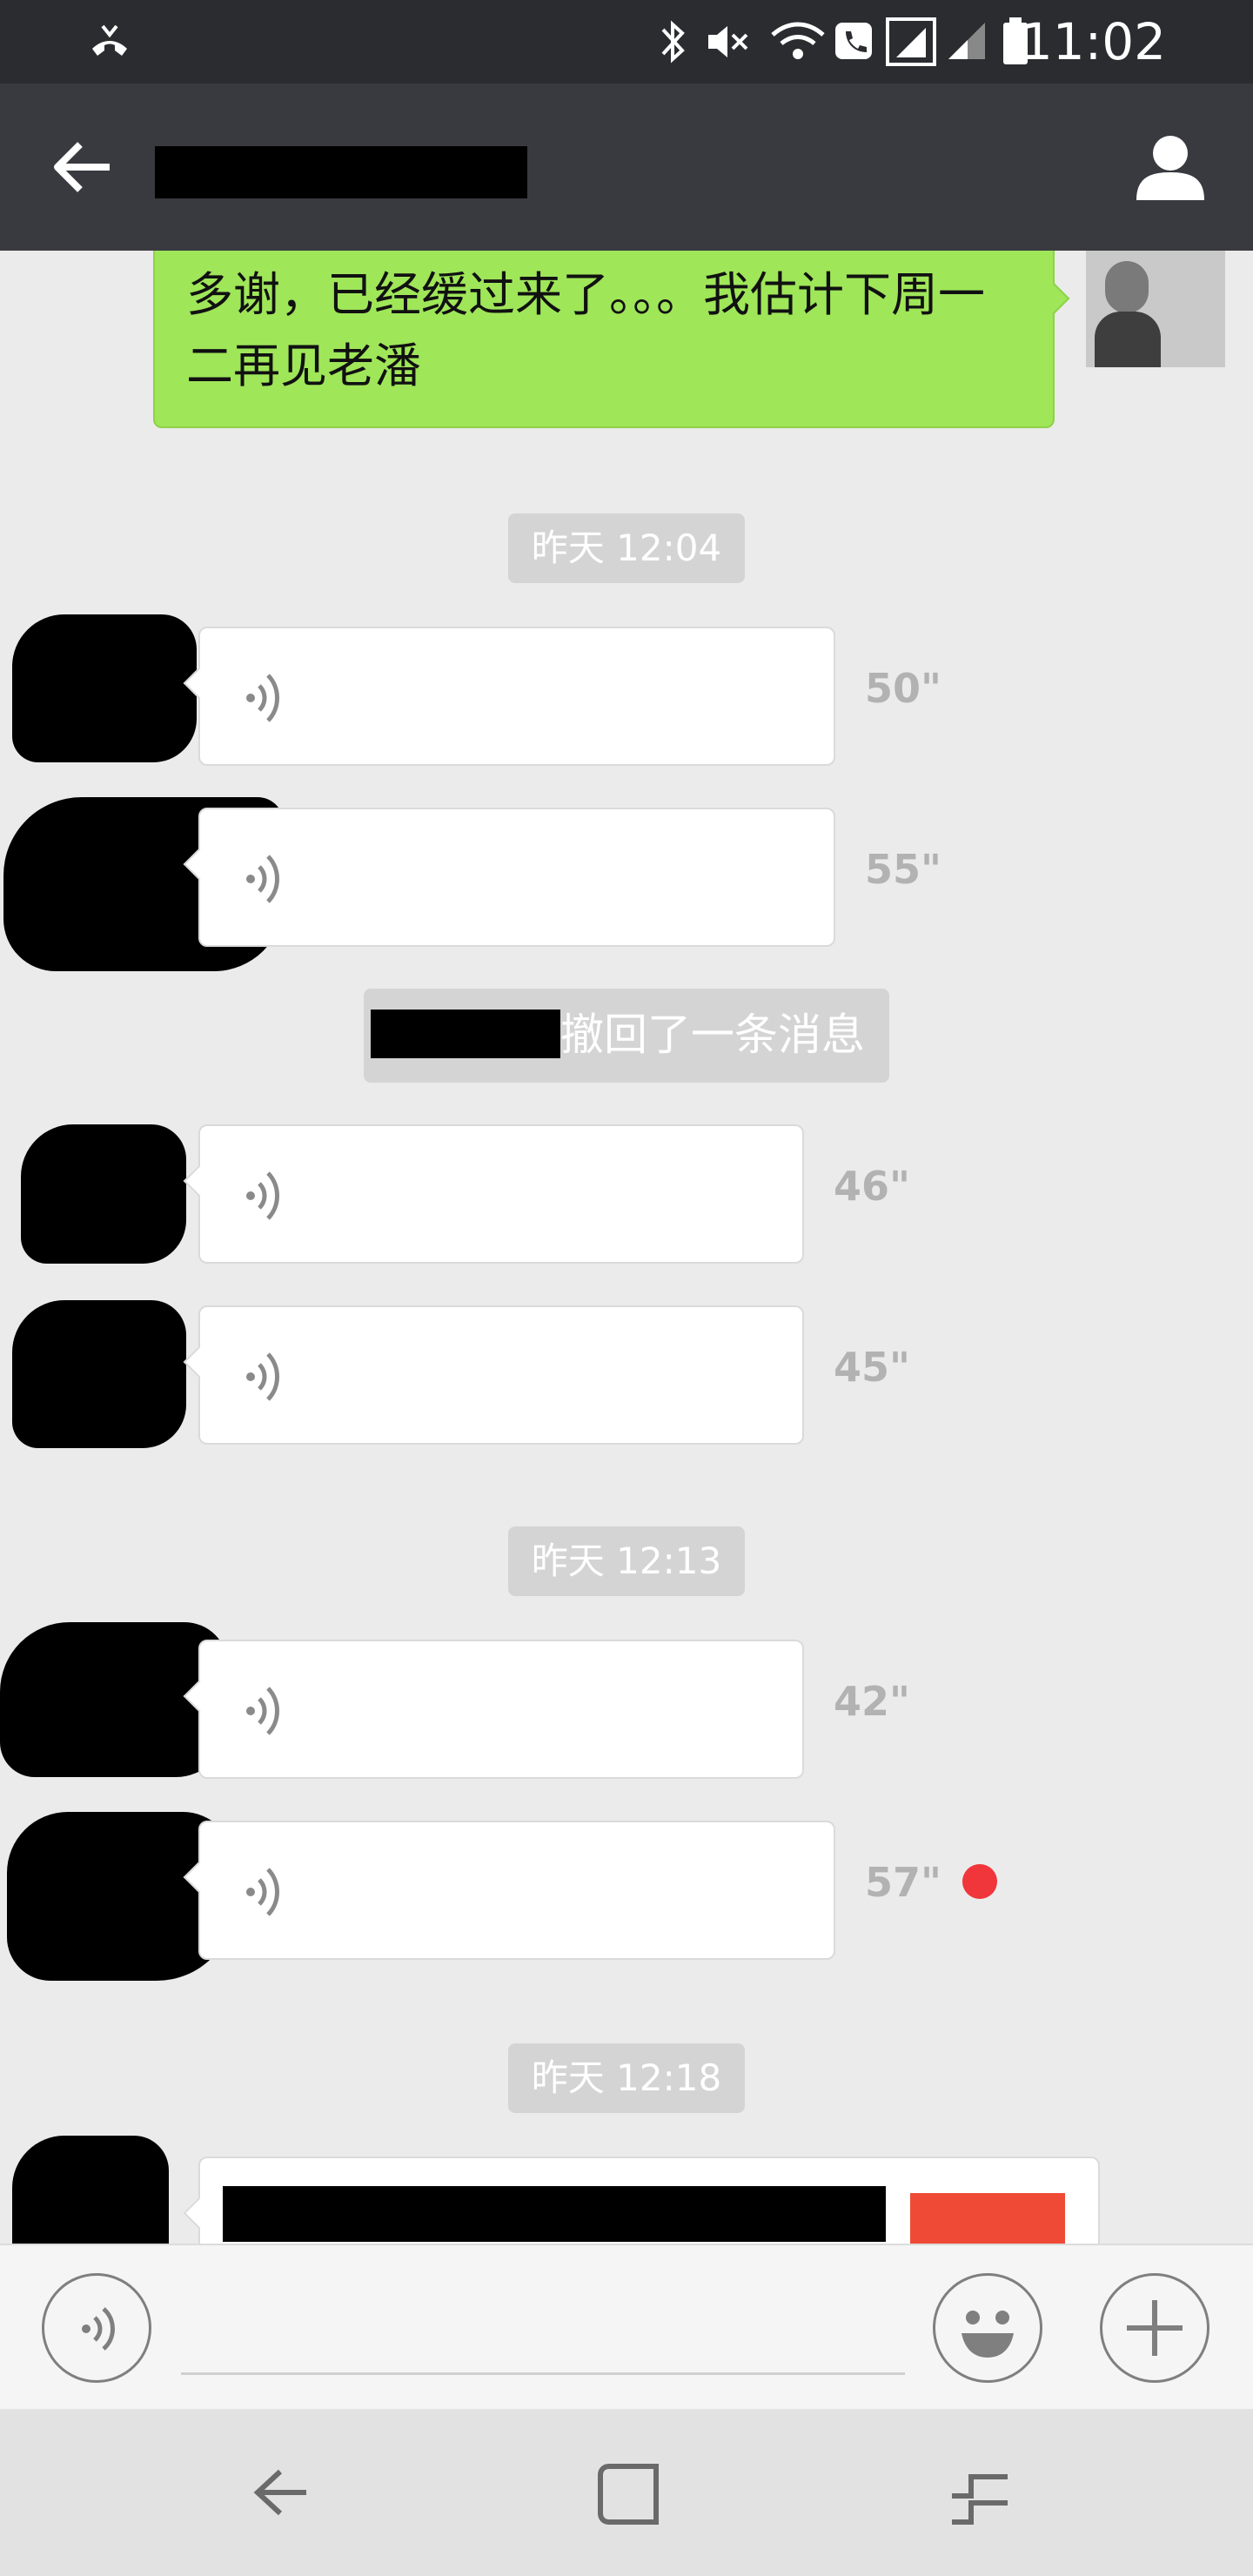 The image size is (1253, 2576). What do you see at coordinates (465, 1034) in the screenshot?
I see `redacted-recaller-name` at bounding box center [465, 1034].